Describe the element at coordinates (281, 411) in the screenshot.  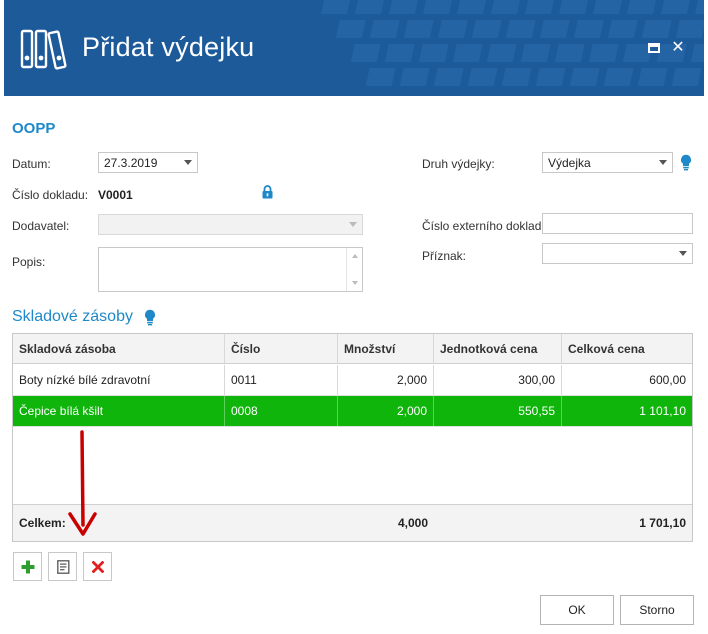
I see `cell-number: 0008` at that location.